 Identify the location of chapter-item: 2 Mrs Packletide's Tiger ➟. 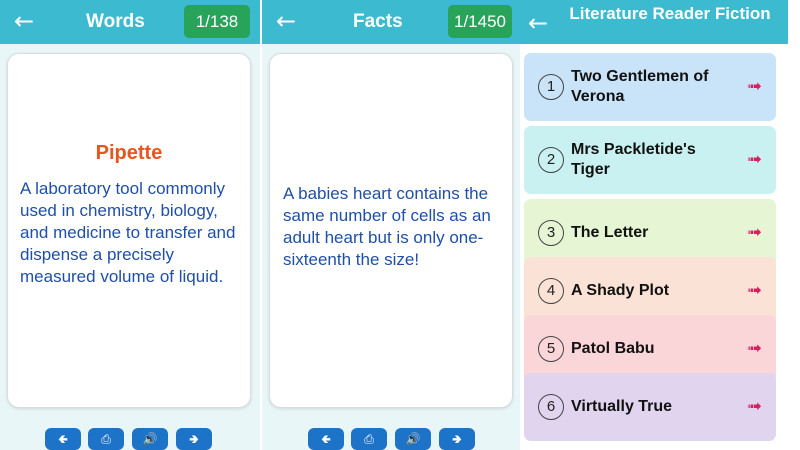
(650, 160).